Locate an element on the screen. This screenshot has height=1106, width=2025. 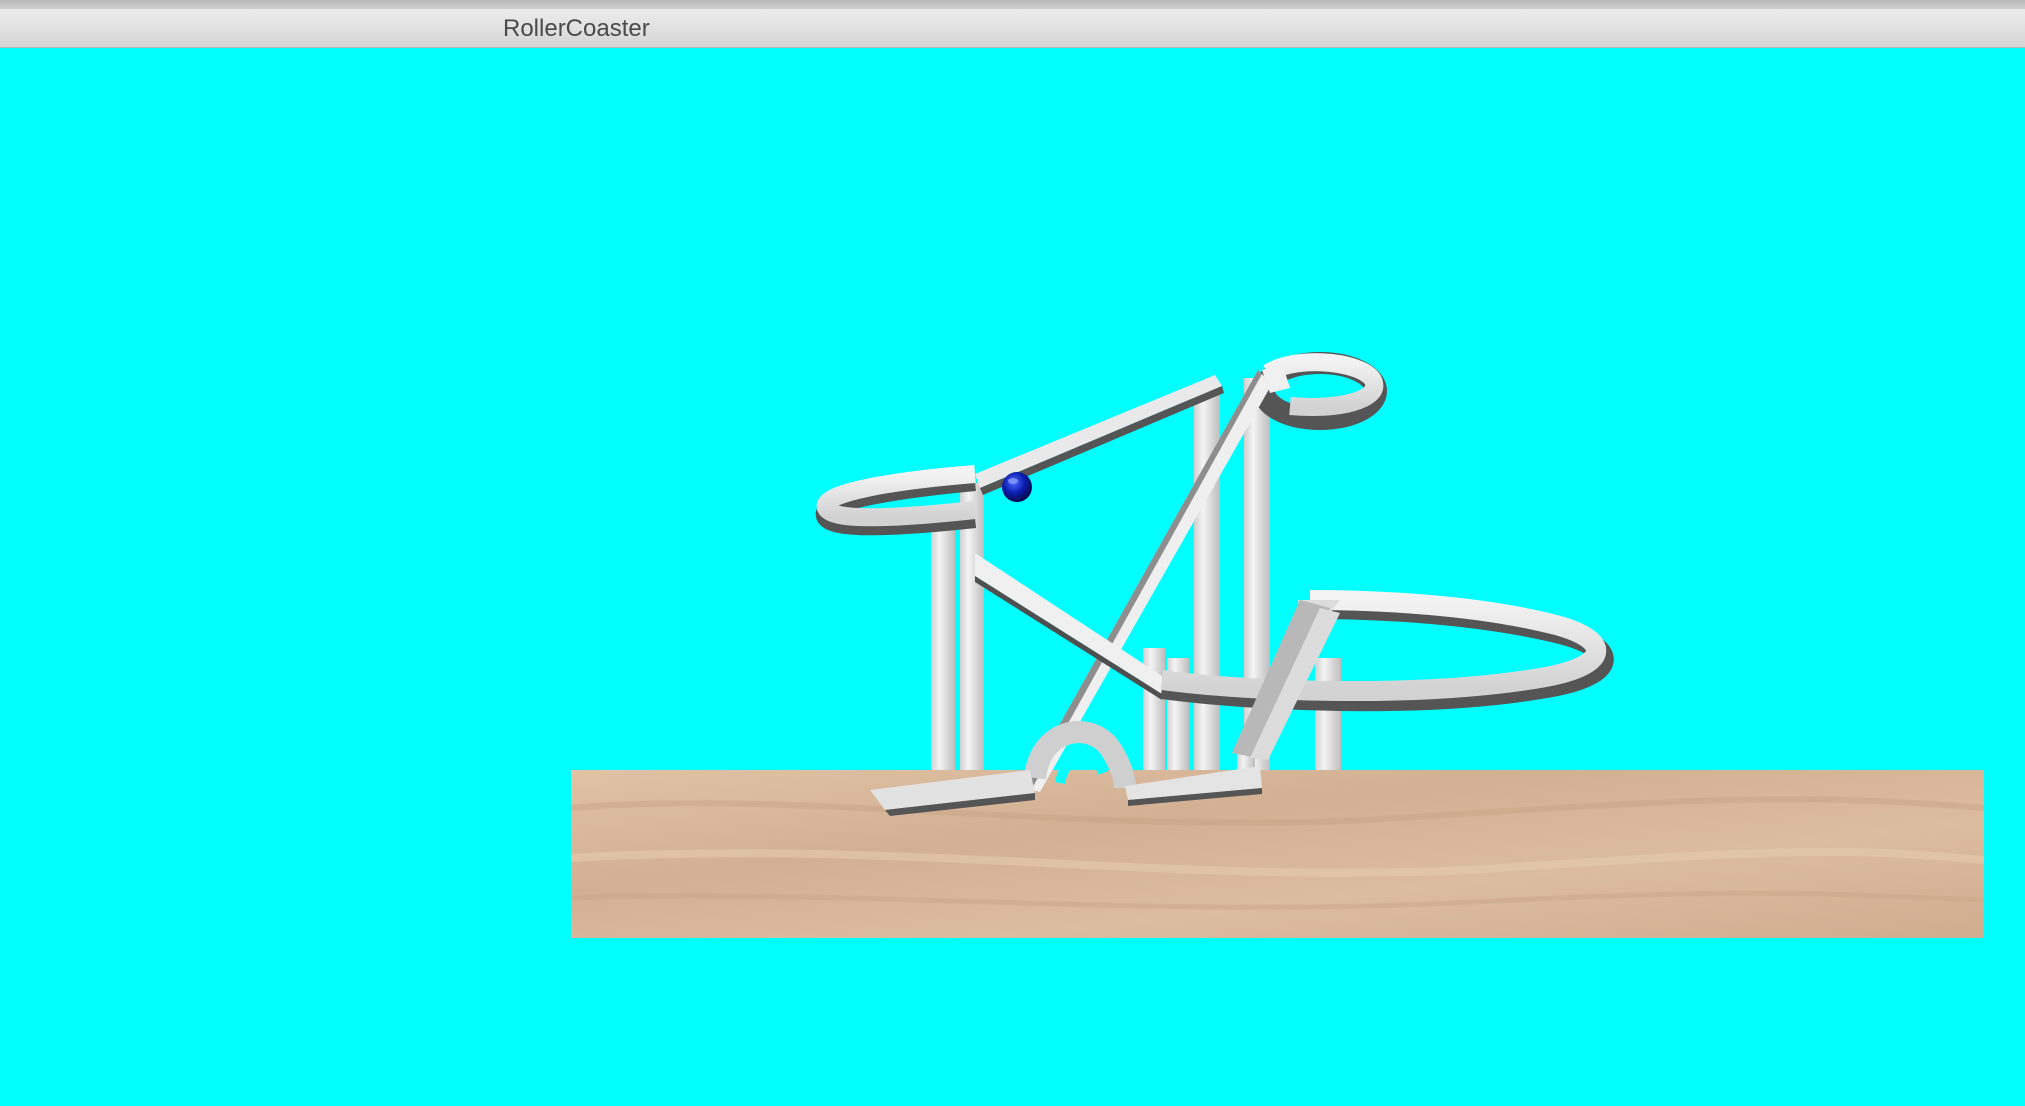
coaster-car is located at coordinates (1017, 487).